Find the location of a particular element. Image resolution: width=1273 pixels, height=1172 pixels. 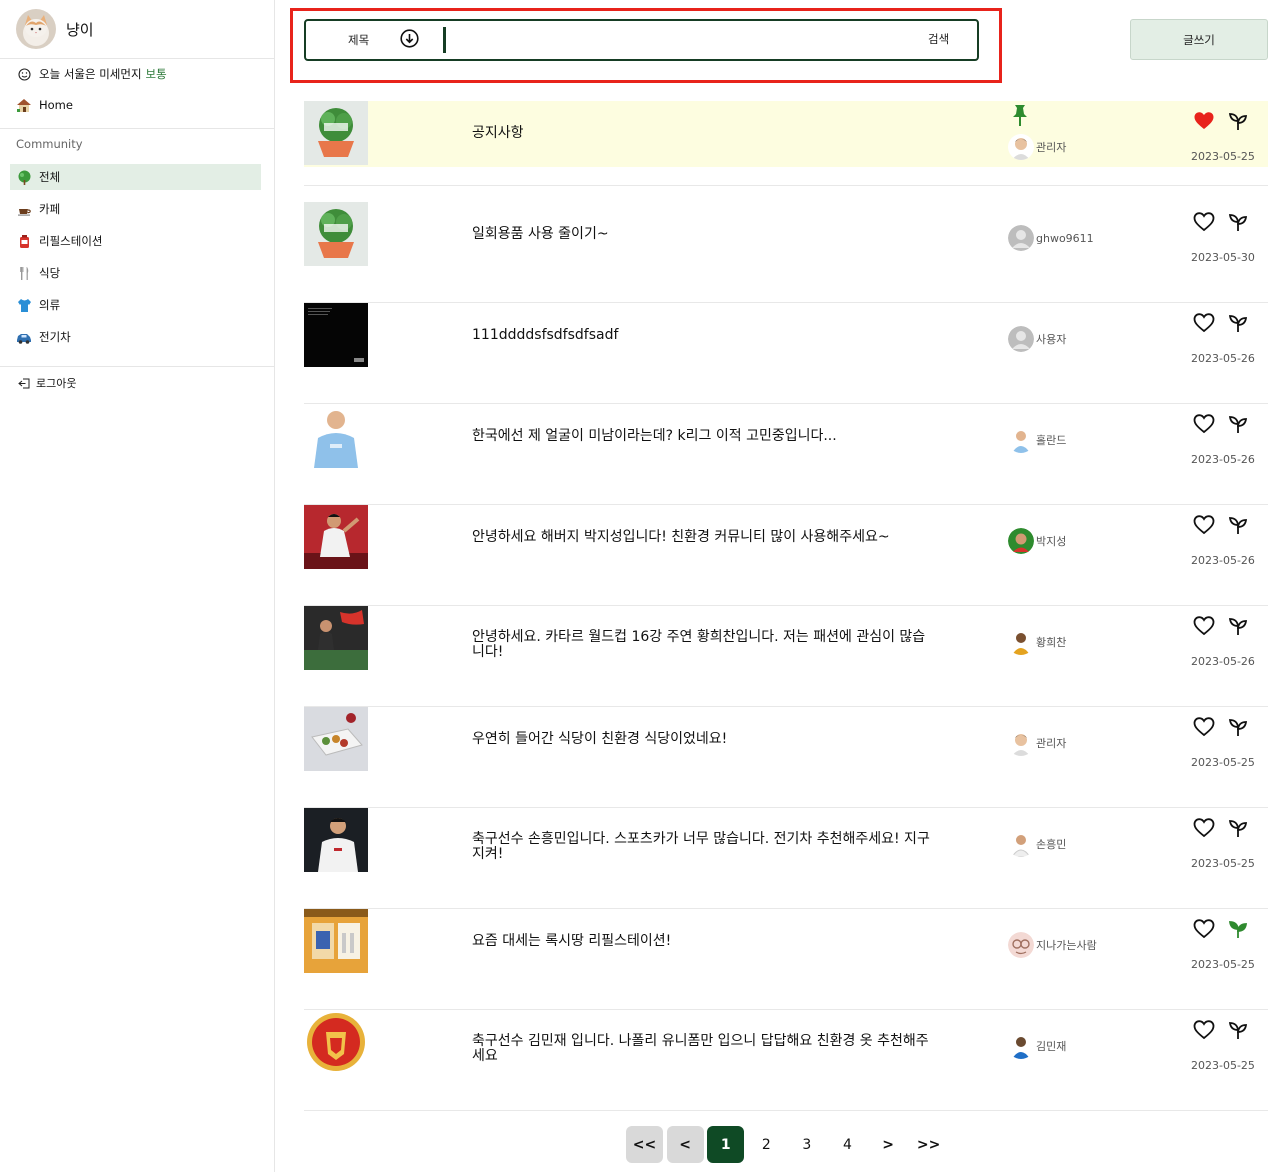

home-label: Home is located at coordinates (56, 105).